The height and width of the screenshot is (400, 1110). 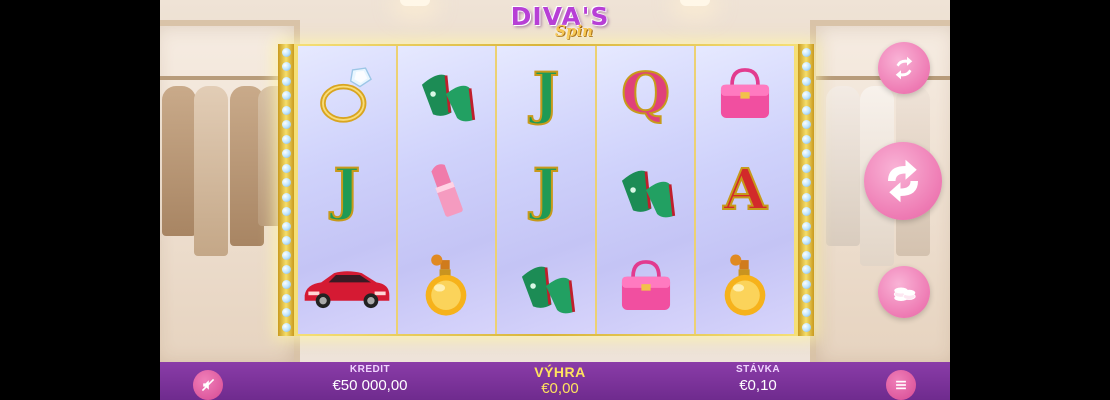 I want to click on win-value: €0,00, so click(x=560, y=388).